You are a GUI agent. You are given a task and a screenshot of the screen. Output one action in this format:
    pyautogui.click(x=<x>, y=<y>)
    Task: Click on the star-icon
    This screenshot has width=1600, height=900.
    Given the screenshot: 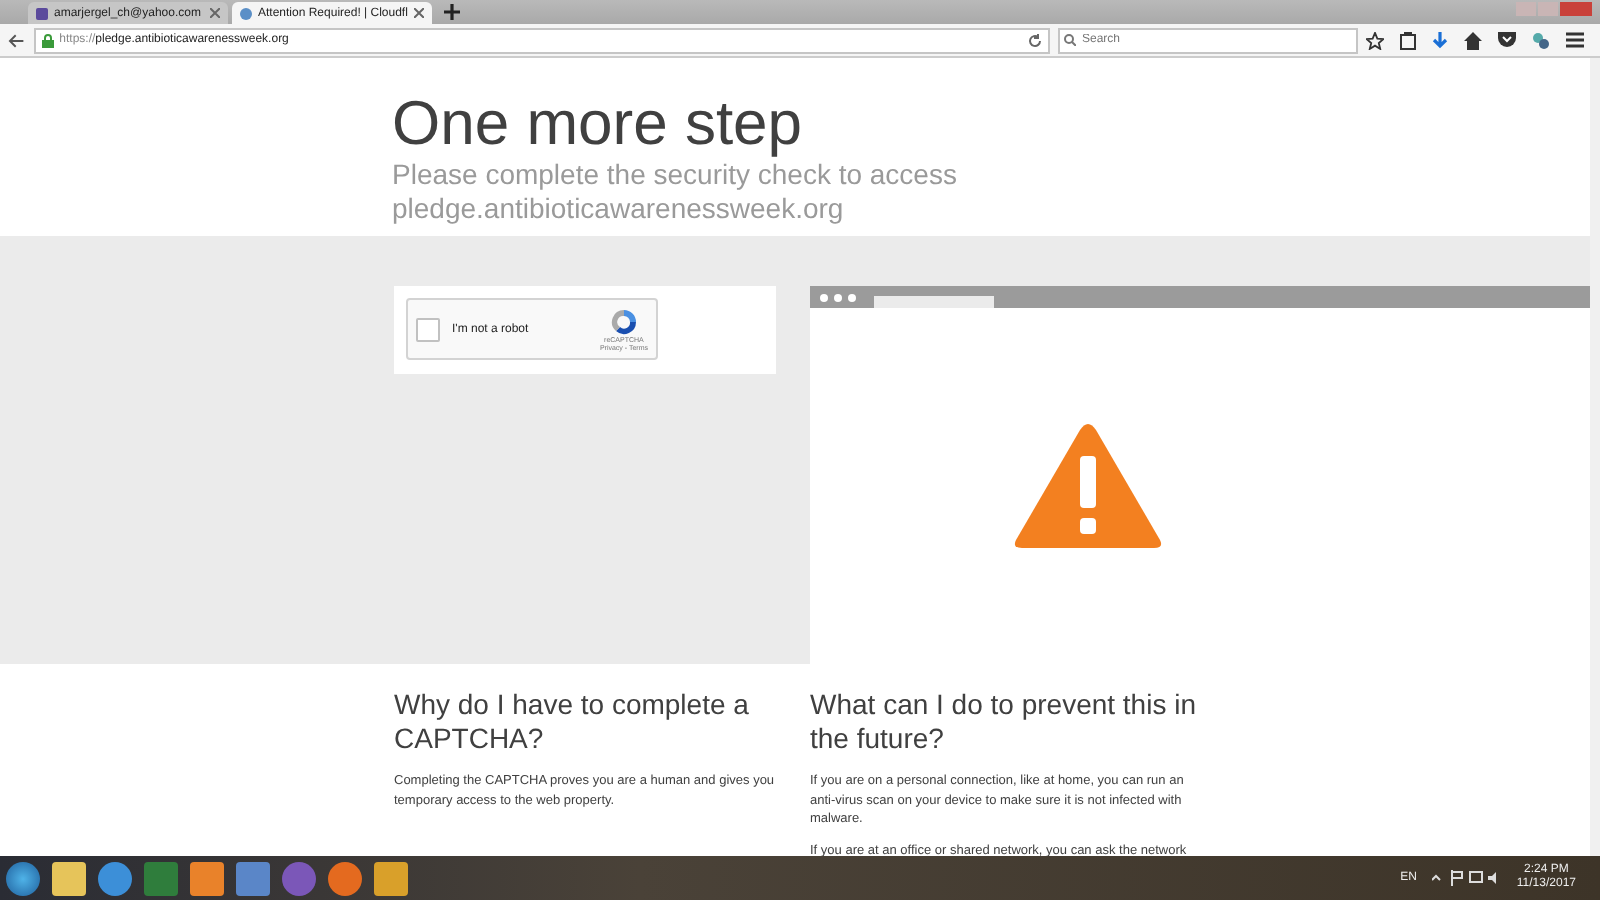 What is the action you would take?
    pyautogui.click(x=1375, y=40)
    